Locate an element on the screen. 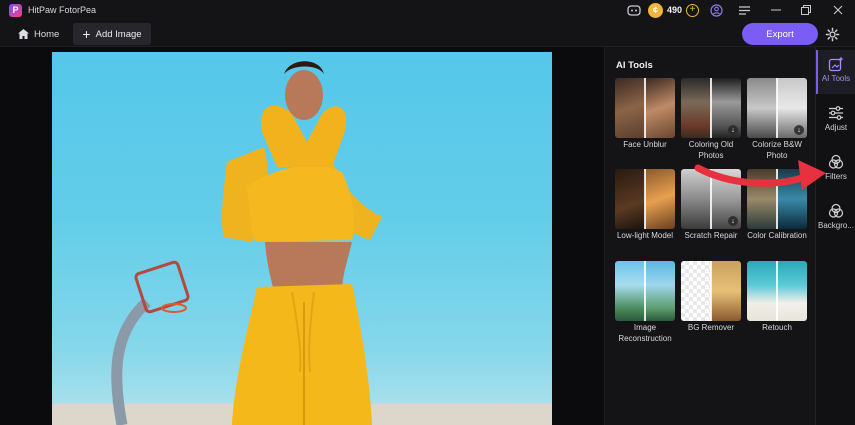 Image resolution: width=855 pixels, height=425 pixels. tool-image-reconstruction: Image Reconstruction is located at coordinates (646, 302).